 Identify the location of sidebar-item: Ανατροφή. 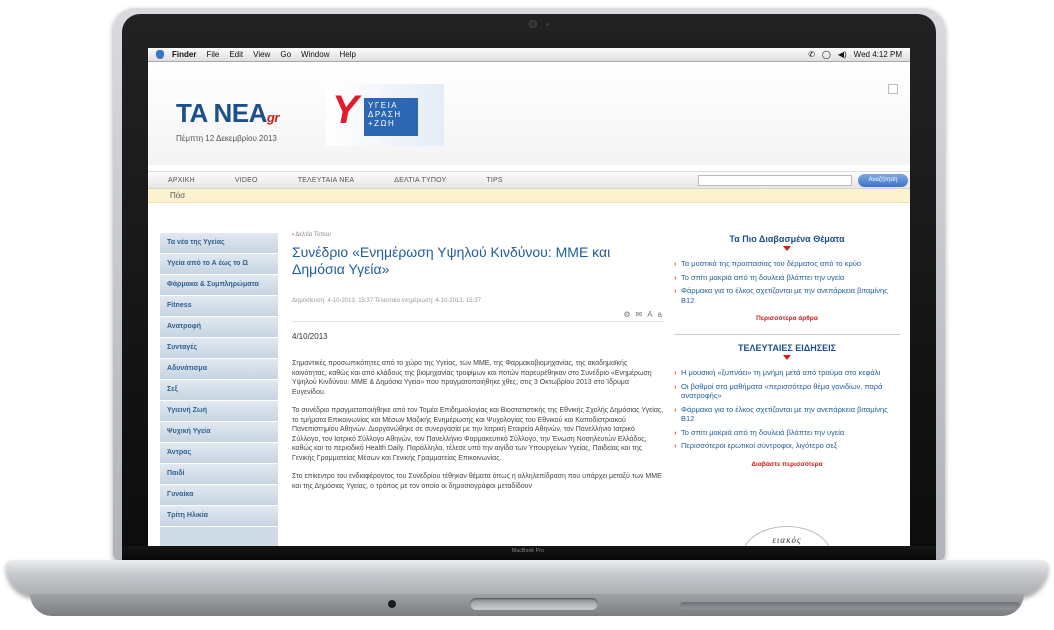
(219, 327).